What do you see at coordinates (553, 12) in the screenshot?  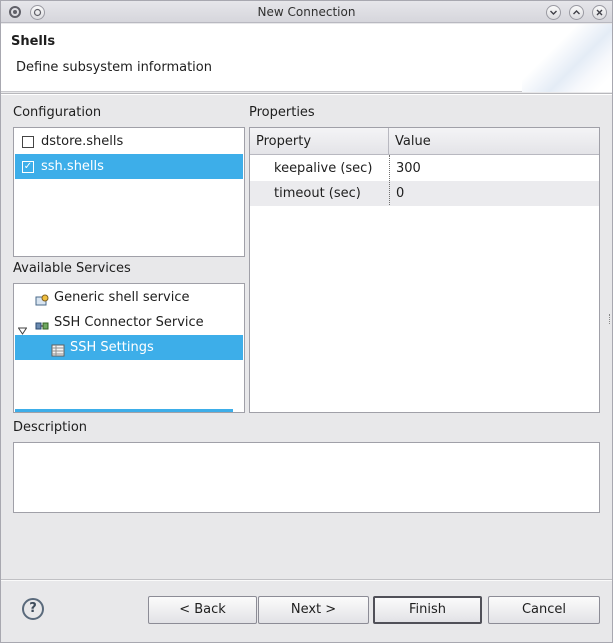 I see `minimize-button` at bounding box center [553, 12].